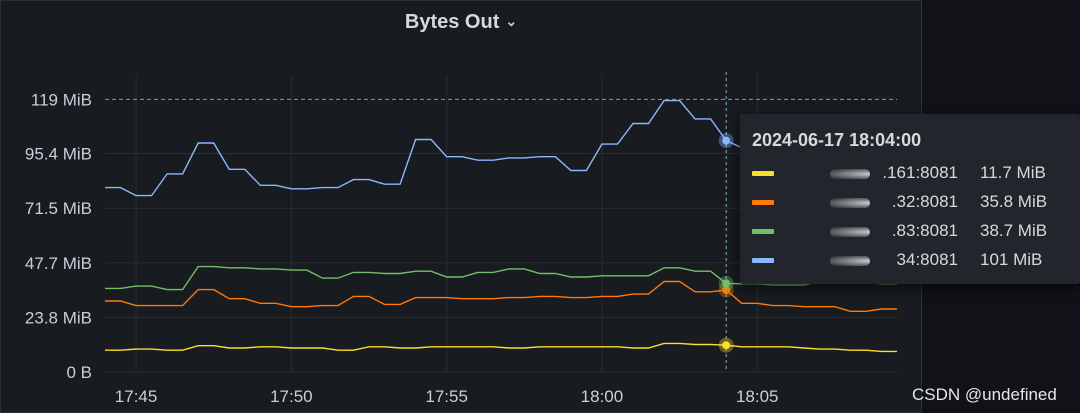 The height and width of the screenshot is (413, 1080). What do you see at coordinates (446, 396) in the screenshot?
I see `x-tick-label: 17:55` at bounding box center [446, 396].